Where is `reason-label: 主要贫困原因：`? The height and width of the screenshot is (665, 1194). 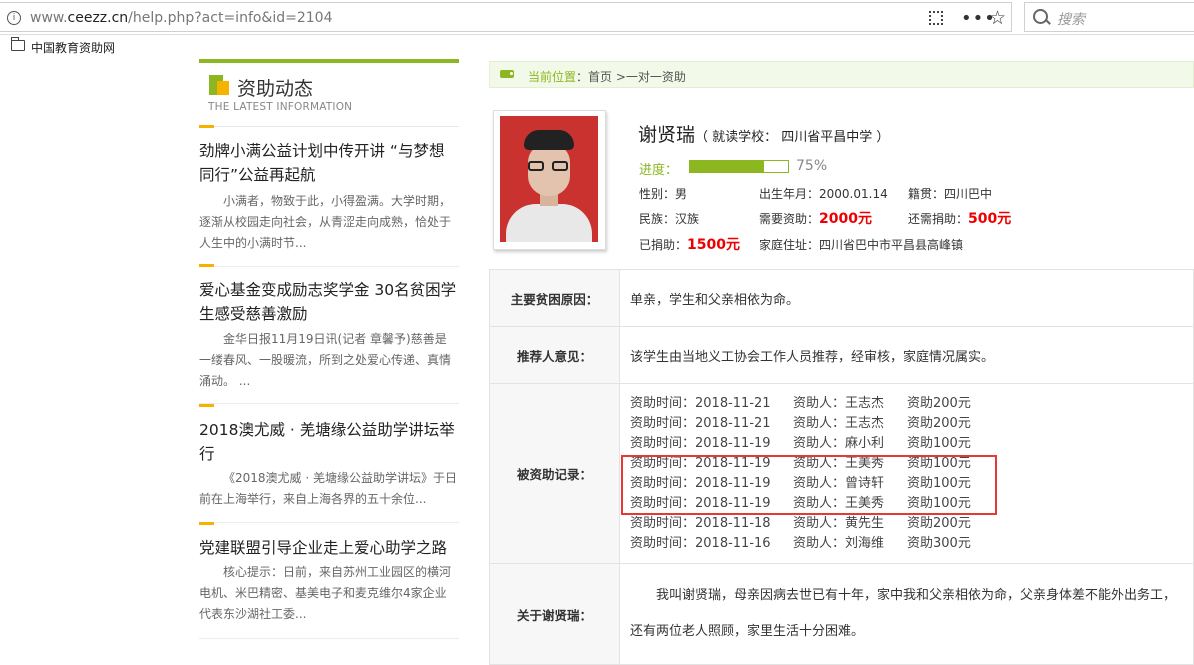
reason-label: 主要贫困原因： is located at coordinates (554, 298).